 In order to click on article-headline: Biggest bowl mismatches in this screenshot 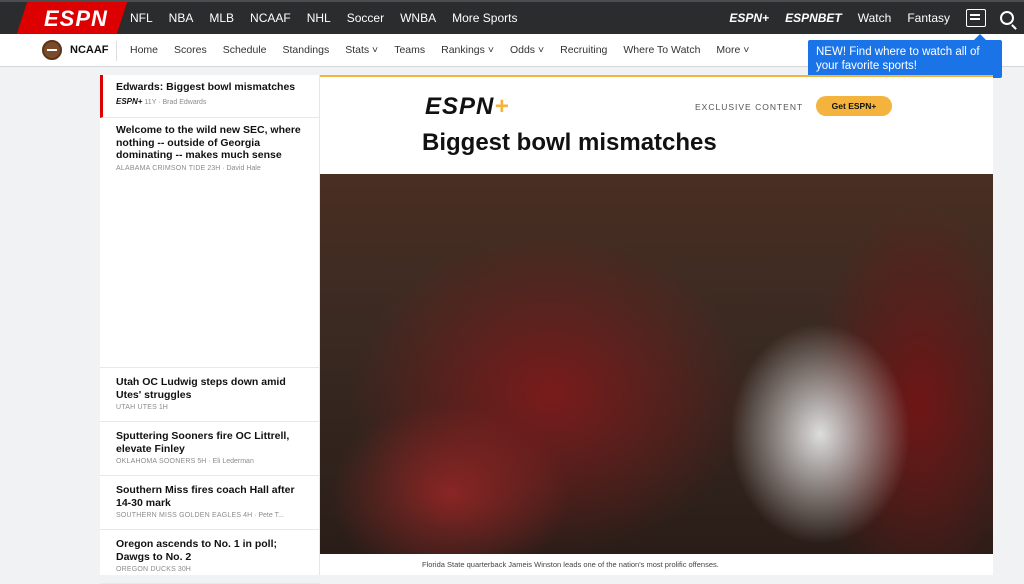, I will do `click(569, 142)`.